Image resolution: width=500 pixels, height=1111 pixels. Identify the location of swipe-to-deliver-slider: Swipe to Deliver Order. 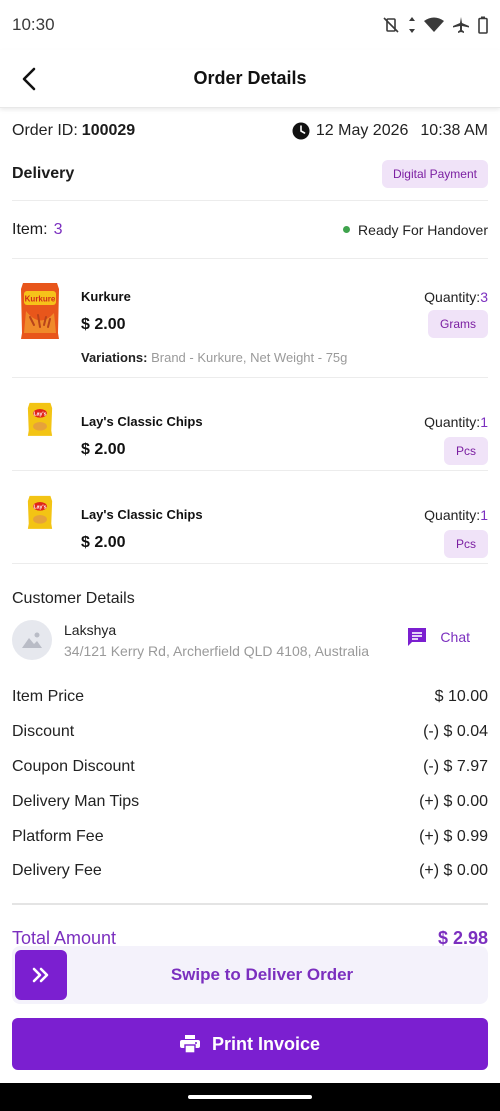
(250, 975).